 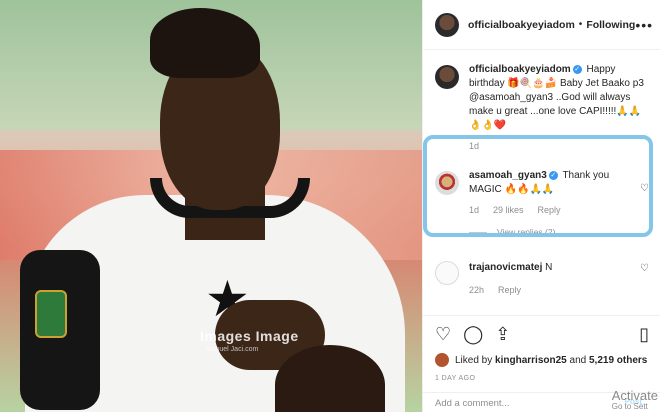 I want to click on more-options-icon: •••, so click(x=644, y=25).